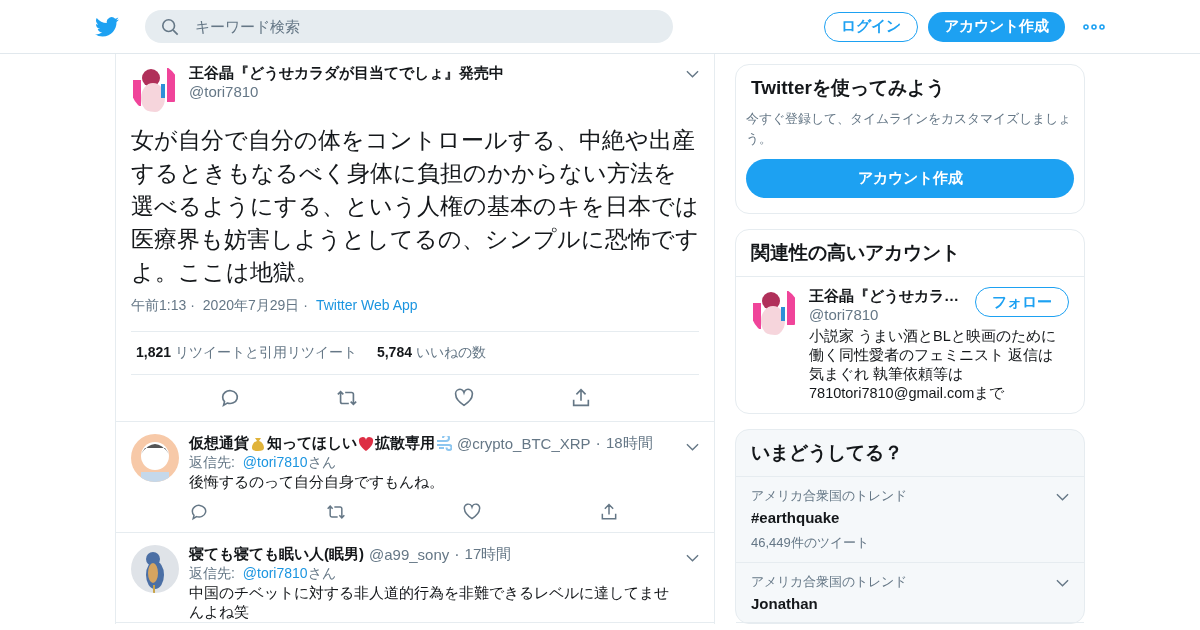  I want to click on card-title: 関連性の高いアカウント, so click(910, 253).